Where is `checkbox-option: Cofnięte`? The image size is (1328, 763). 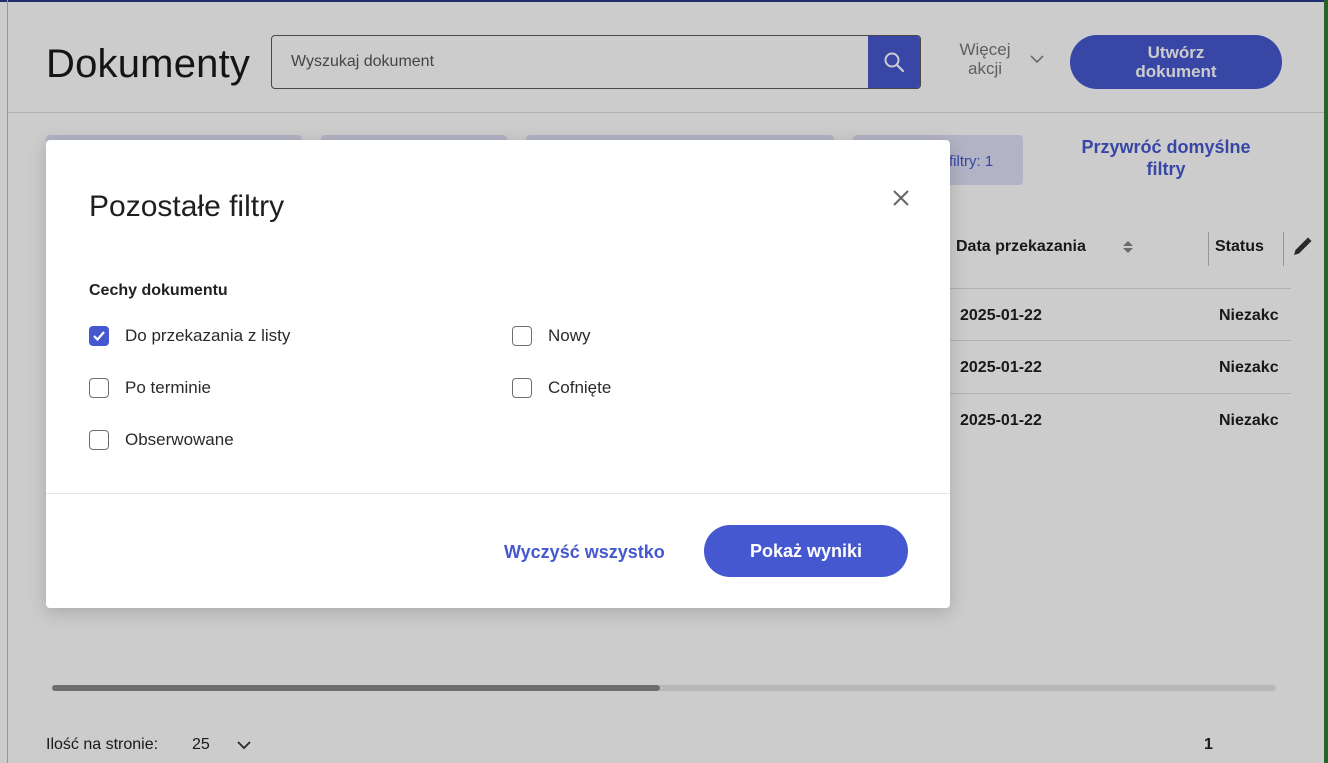 checkbox-option: Cofnięte is located at coordinates (561, 388).